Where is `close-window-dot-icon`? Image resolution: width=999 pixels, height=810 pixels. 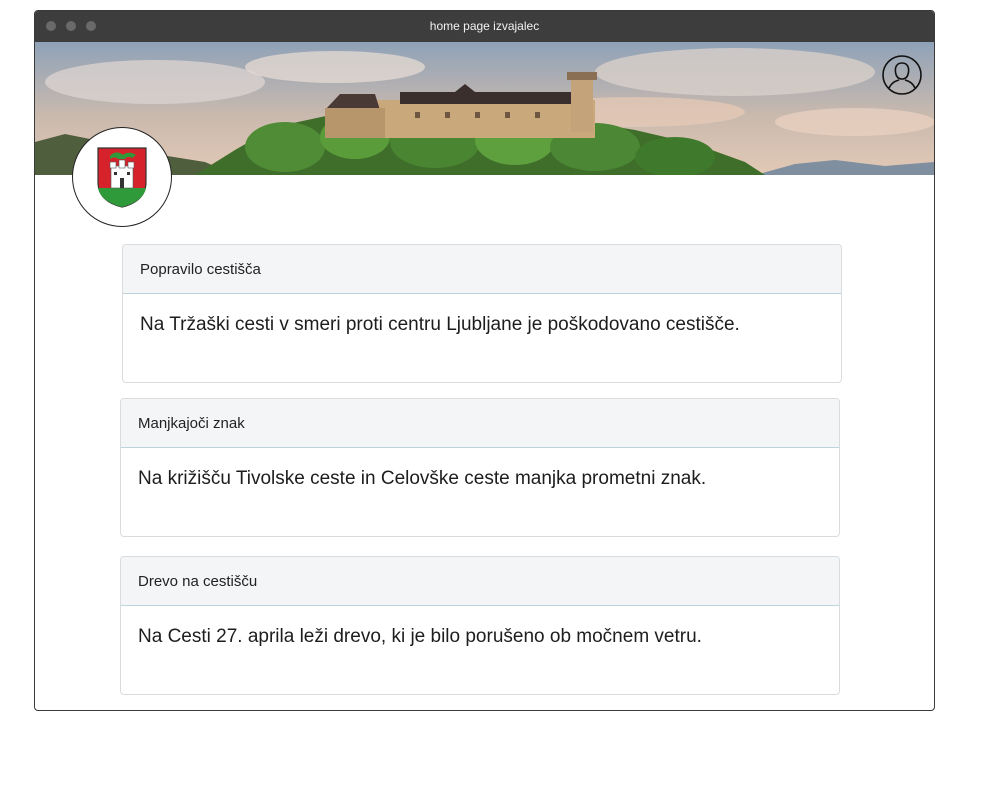 close-window-dot-icon is located at coordinates (51, 26).